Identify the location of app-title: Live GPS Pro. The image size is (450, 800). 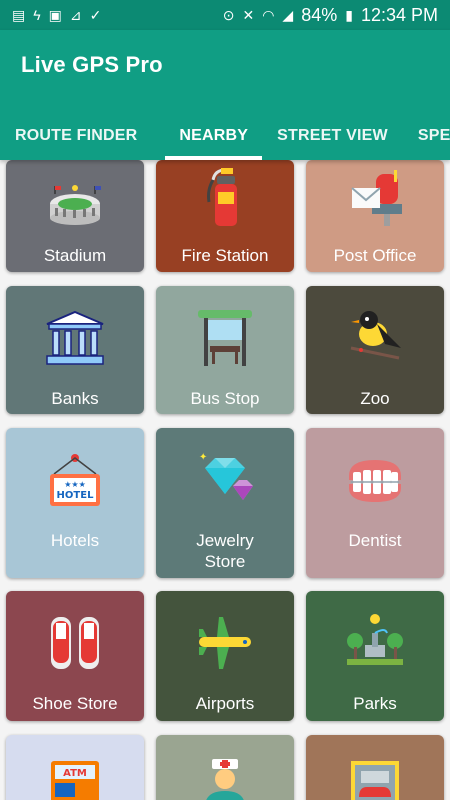
(92, 64).